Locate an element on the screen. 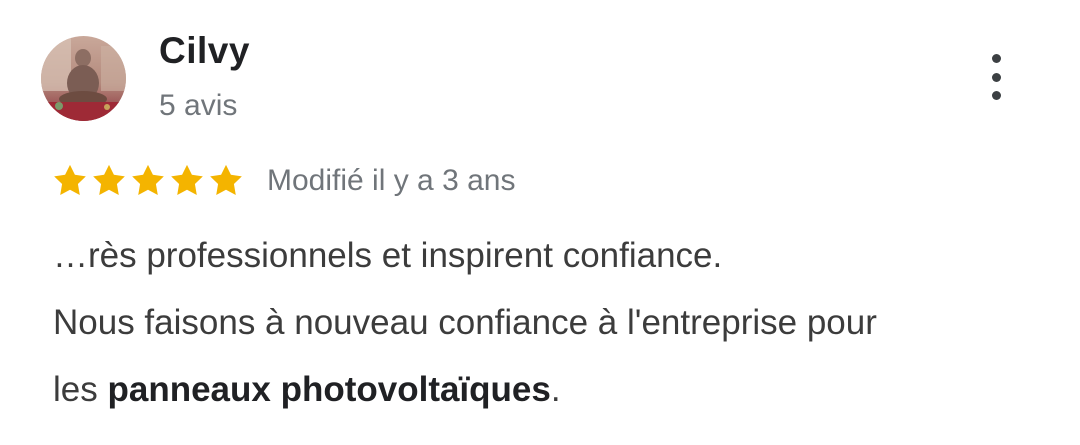 This screenshot has height=445, width=1080. avatar is located at coordinates (83, 78).